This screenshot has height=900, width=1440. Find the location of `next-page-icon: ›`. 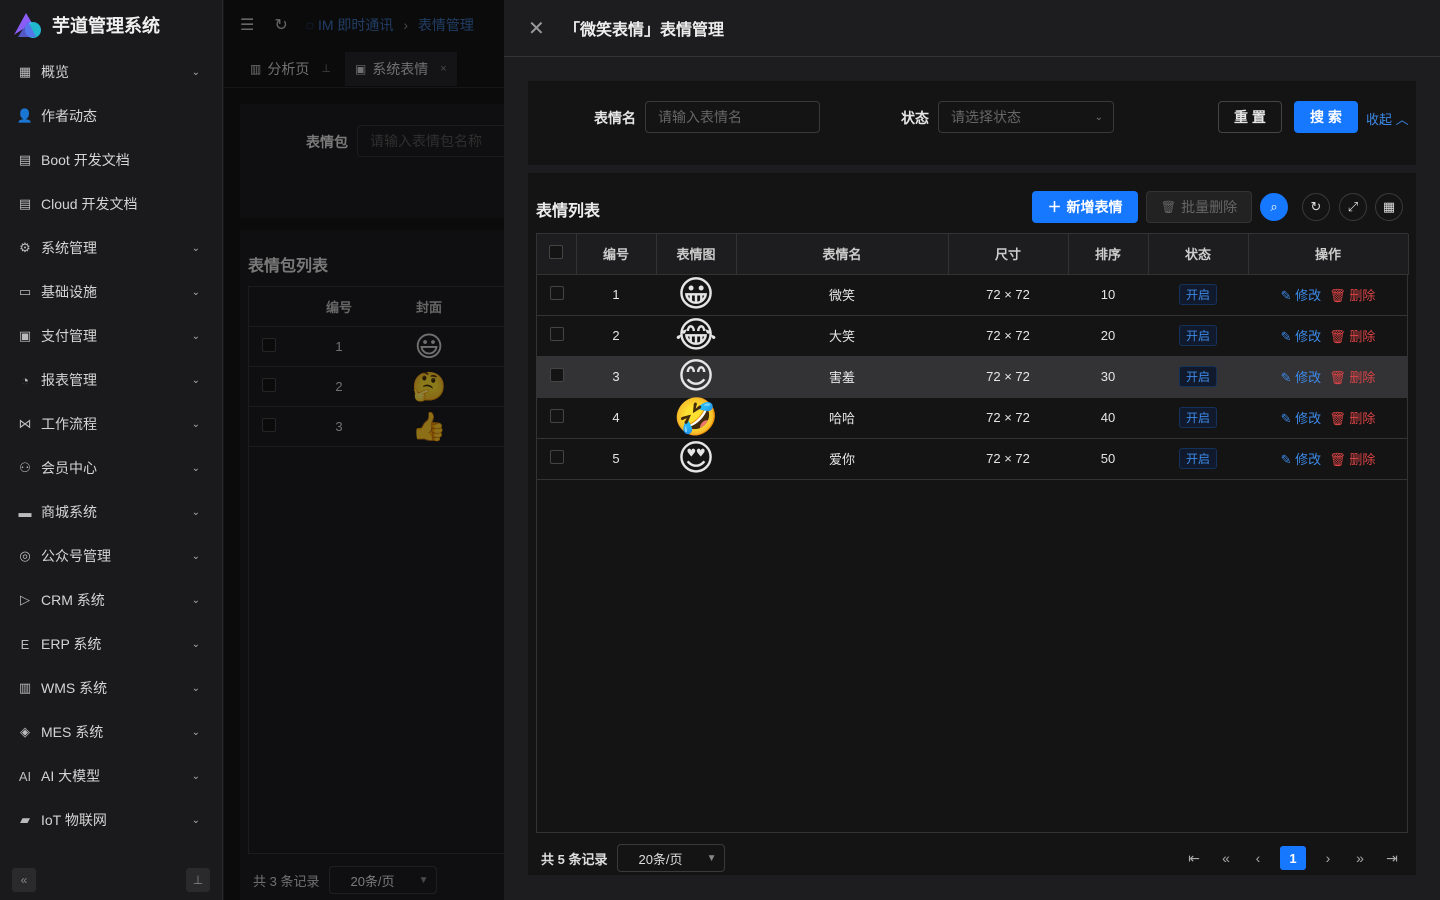

next-page-icon: › is located at coordinates (1328, 858).